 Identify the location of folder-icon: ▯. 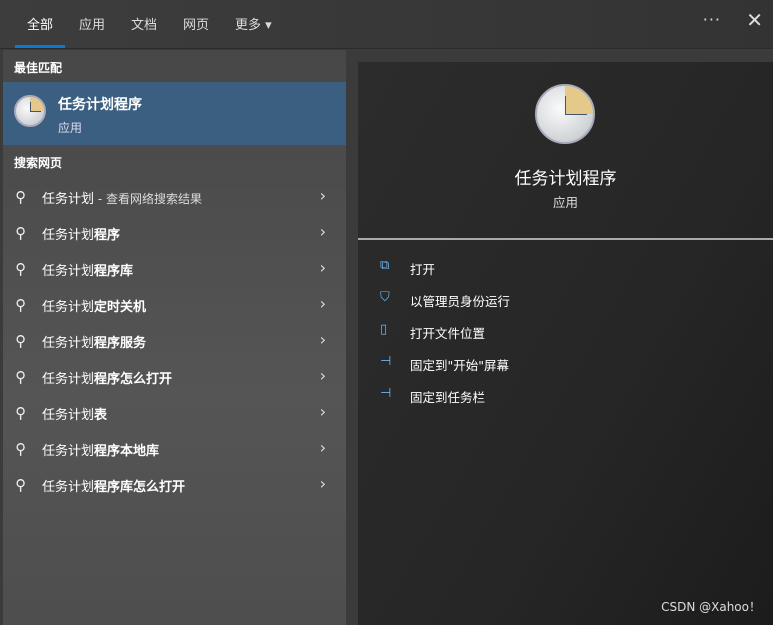
(384, 329).